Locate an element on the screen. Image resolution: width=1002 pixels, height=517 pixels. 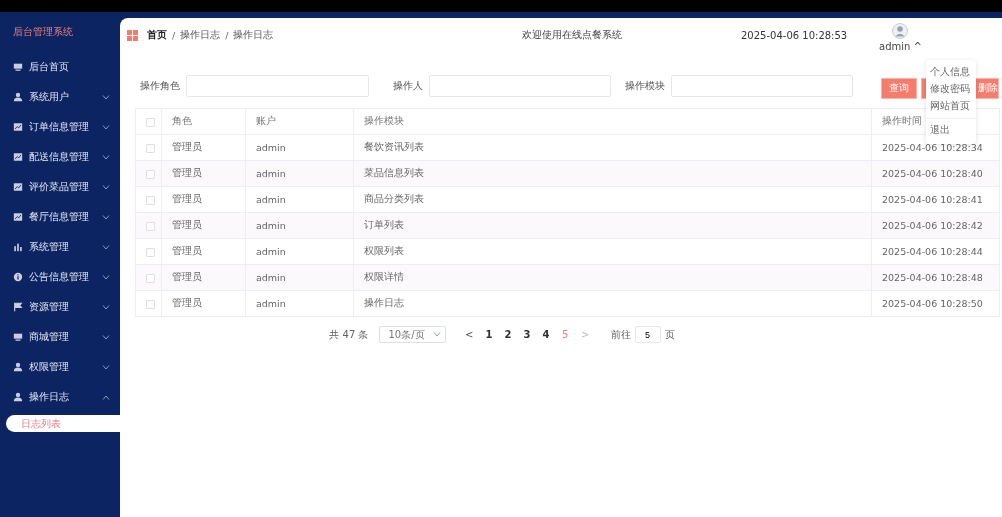
grid-icon is located at coordinates (132, 35).